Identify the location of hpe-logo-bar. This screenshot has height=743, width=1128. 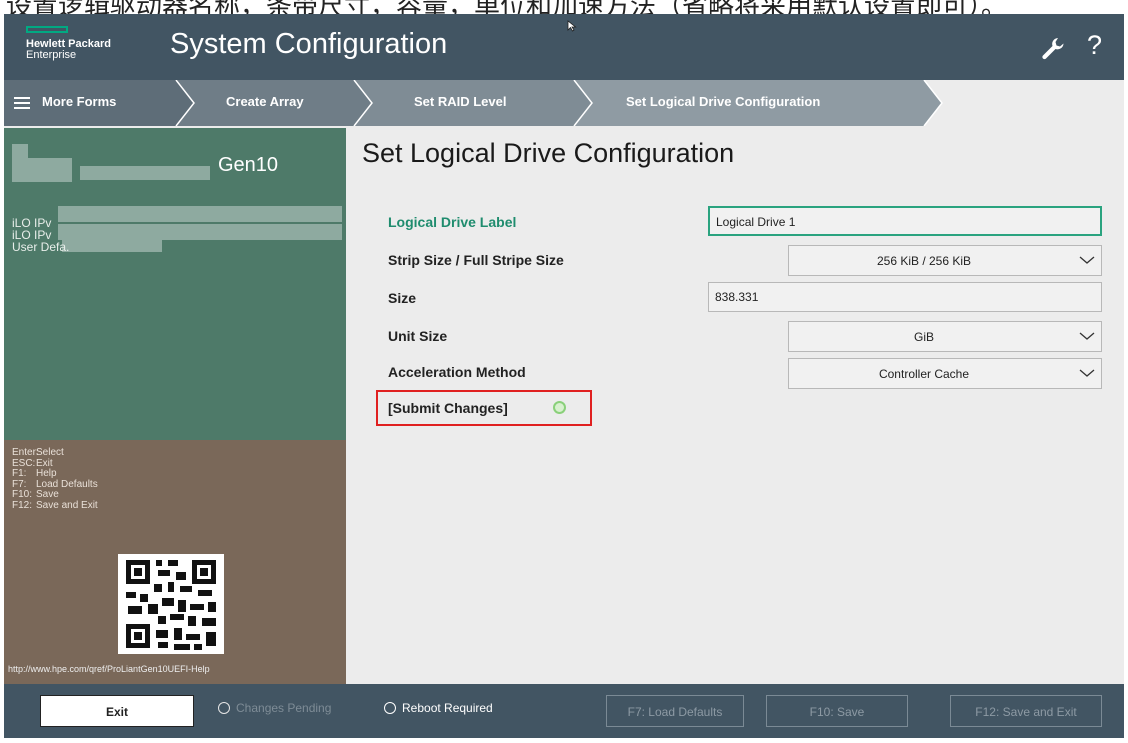
(47, 29).